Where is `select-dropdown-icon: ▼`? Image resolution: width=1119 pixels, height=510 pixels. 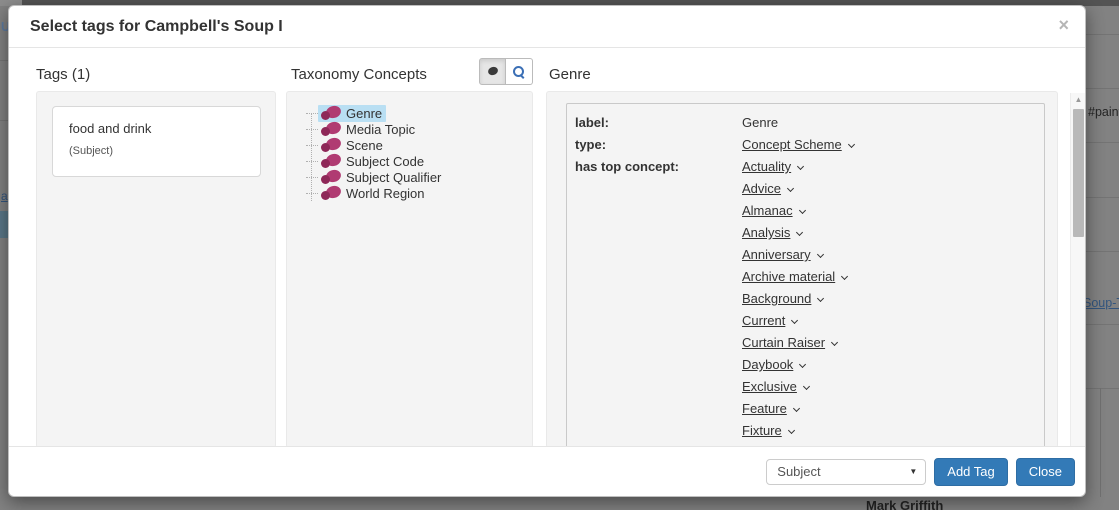
select-dropdown-icon: ▼ is located at coordinates (913, 471).